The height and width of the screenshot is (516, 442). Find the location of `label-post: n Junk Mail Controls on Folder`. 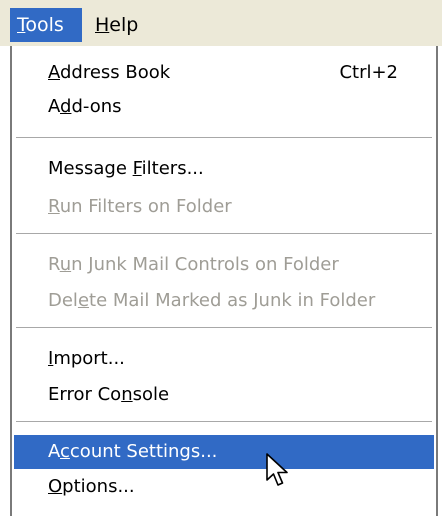

label-post: n Junk Mail Controls on Folder is located at coordinates (205, 264).